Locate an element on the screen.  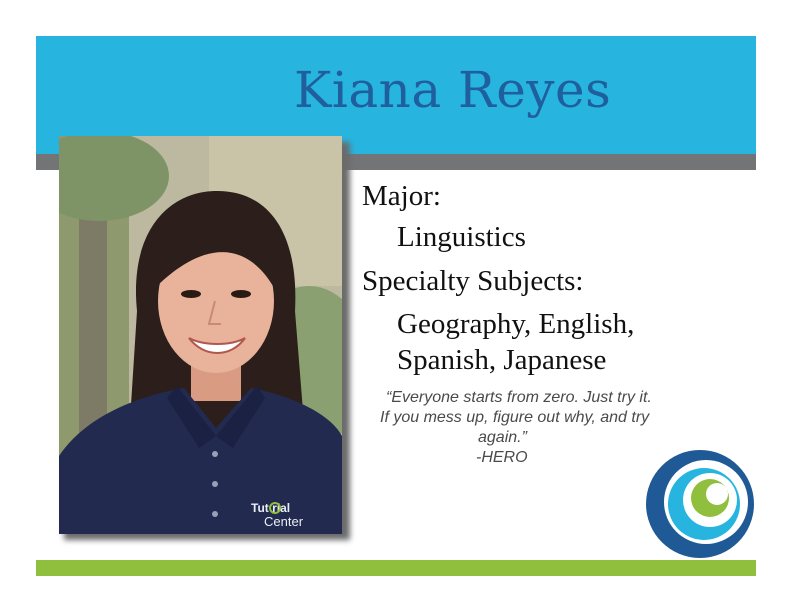
major-value: Linguistics is located at coordinates (461, 237).